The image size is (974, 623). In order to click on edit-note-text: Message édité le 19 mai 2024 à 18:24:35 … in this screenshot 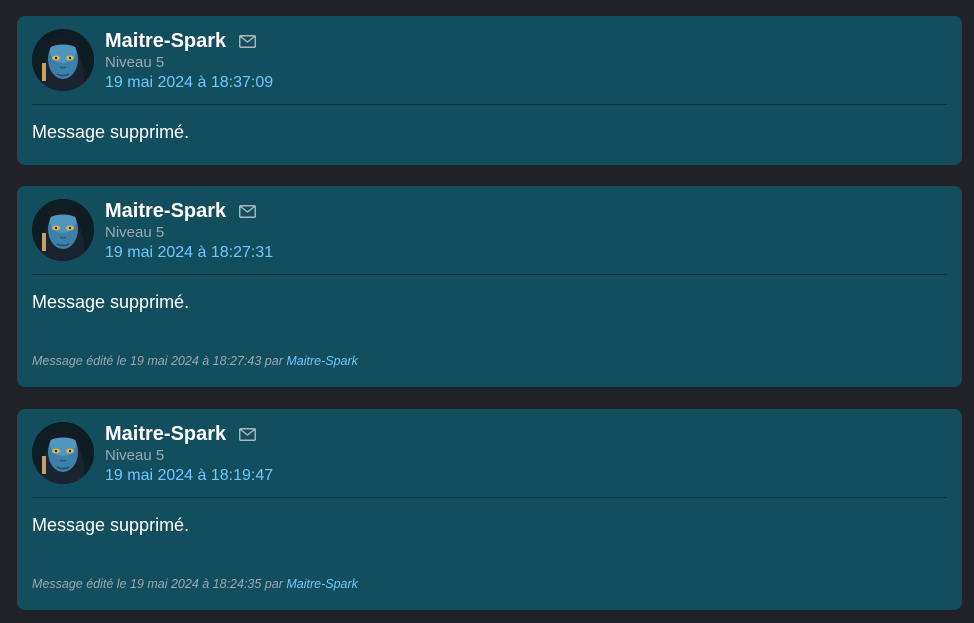, I will do `click(159, 584)`.